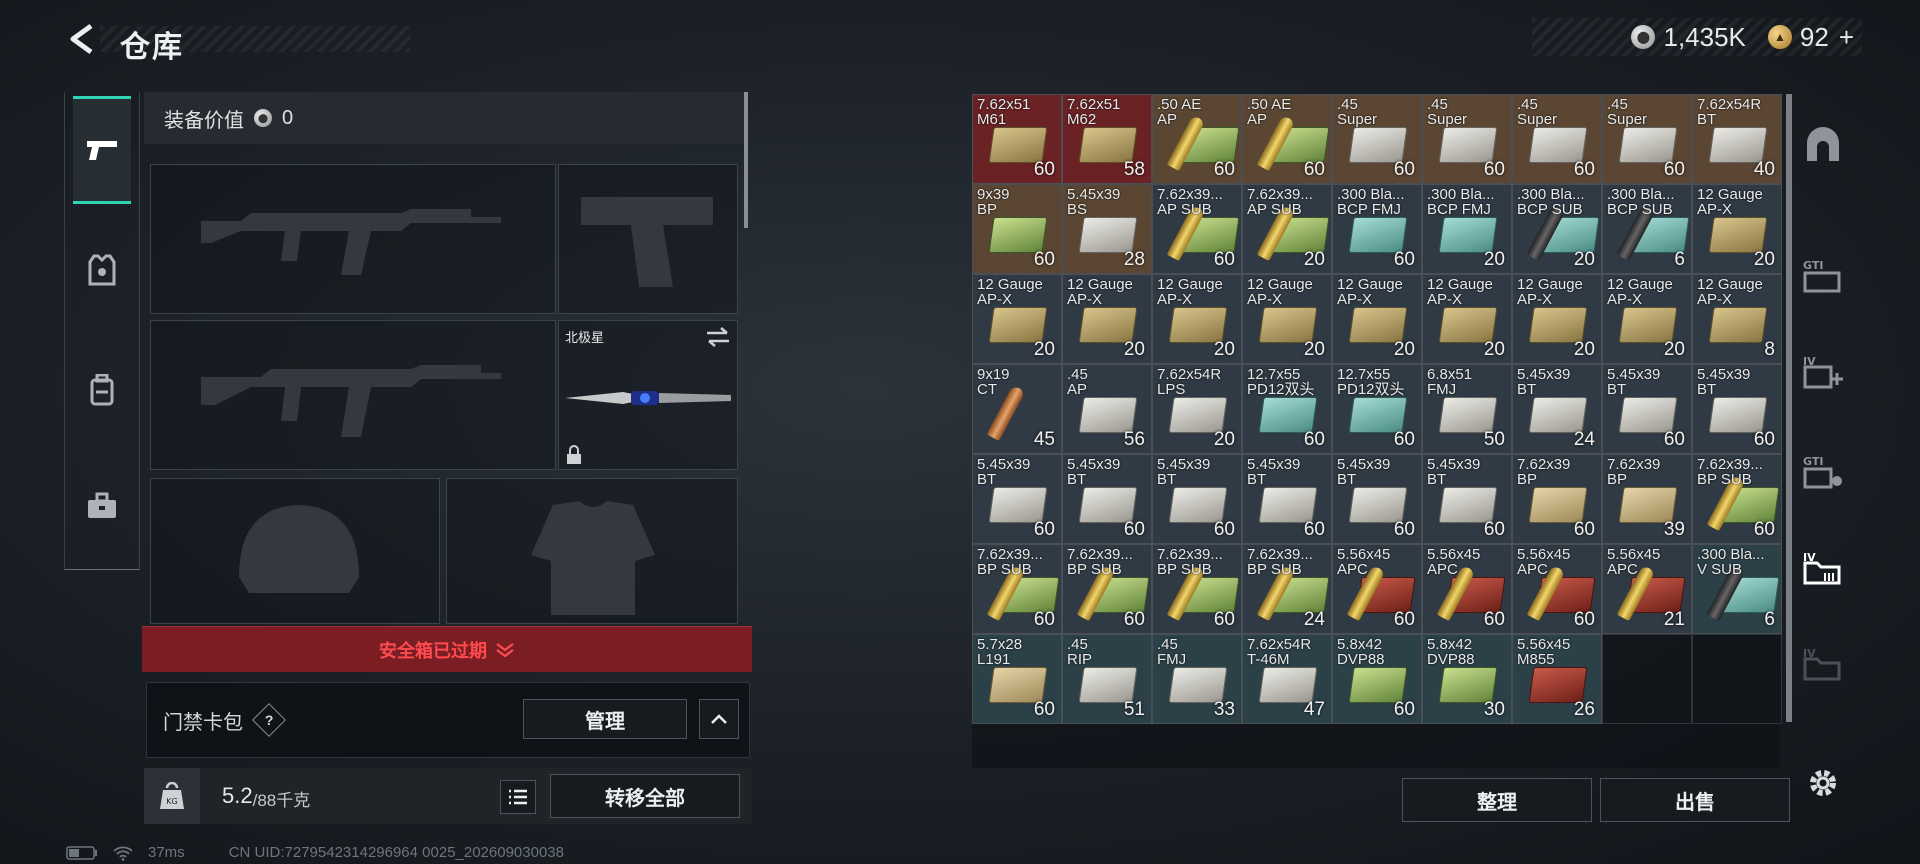 The width and height of the screenshot is (1920, 864). What do you see at coordinates (1557, 679) in the screenshot?
I see `inventory-item: 5.56x45 M855 26` at bounding box center [1557, 679].